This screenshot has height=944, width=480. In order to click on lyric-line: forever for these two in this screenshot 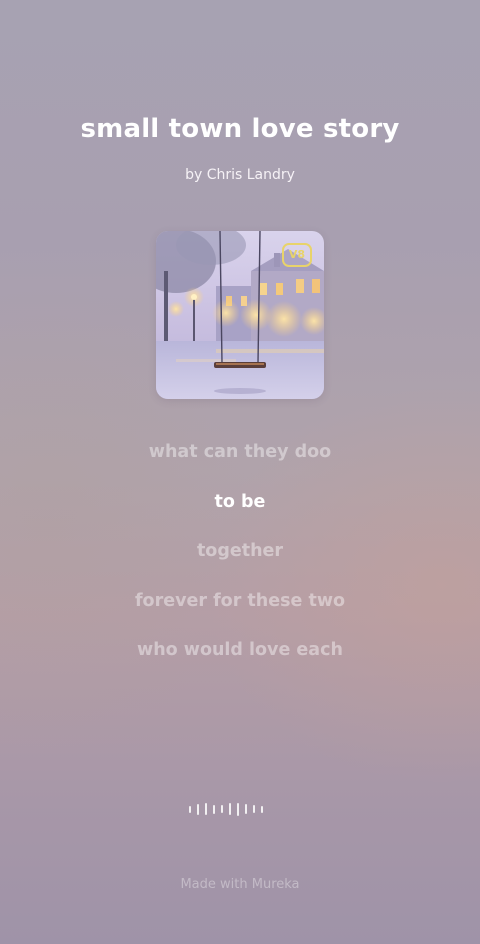, I will do `click(240, 600)`.